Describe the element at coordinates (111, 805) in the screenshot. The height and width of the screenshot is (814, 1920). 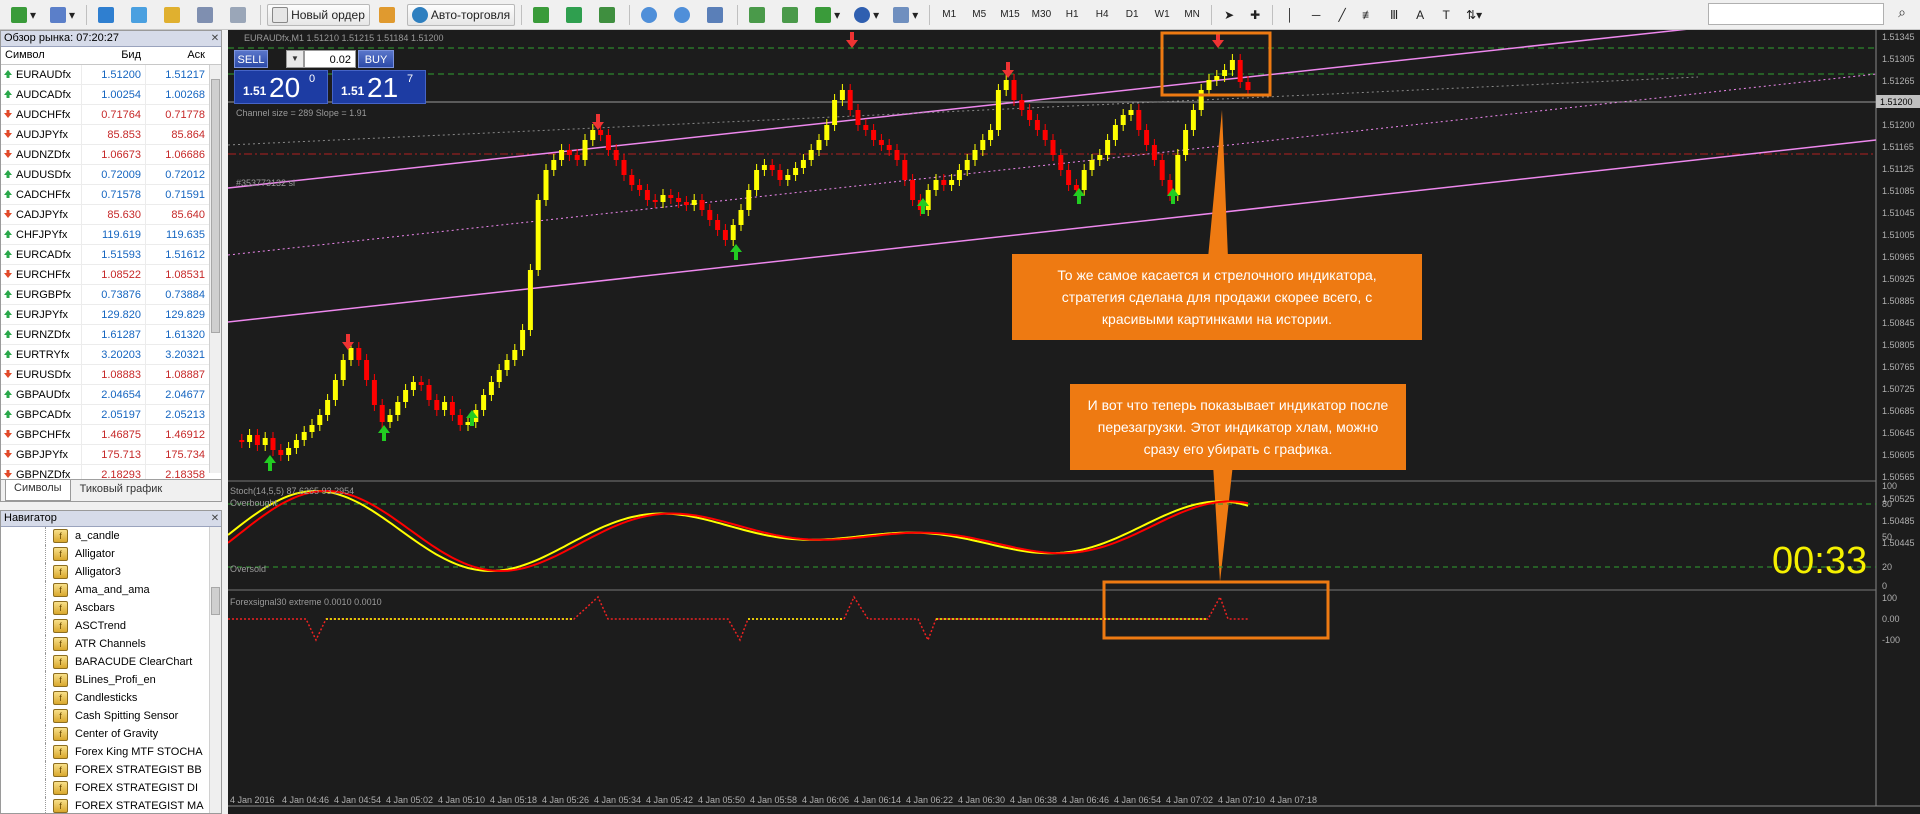
I see `navigator-indicator-item: f FOREX STRATEGIST MA` at that location.